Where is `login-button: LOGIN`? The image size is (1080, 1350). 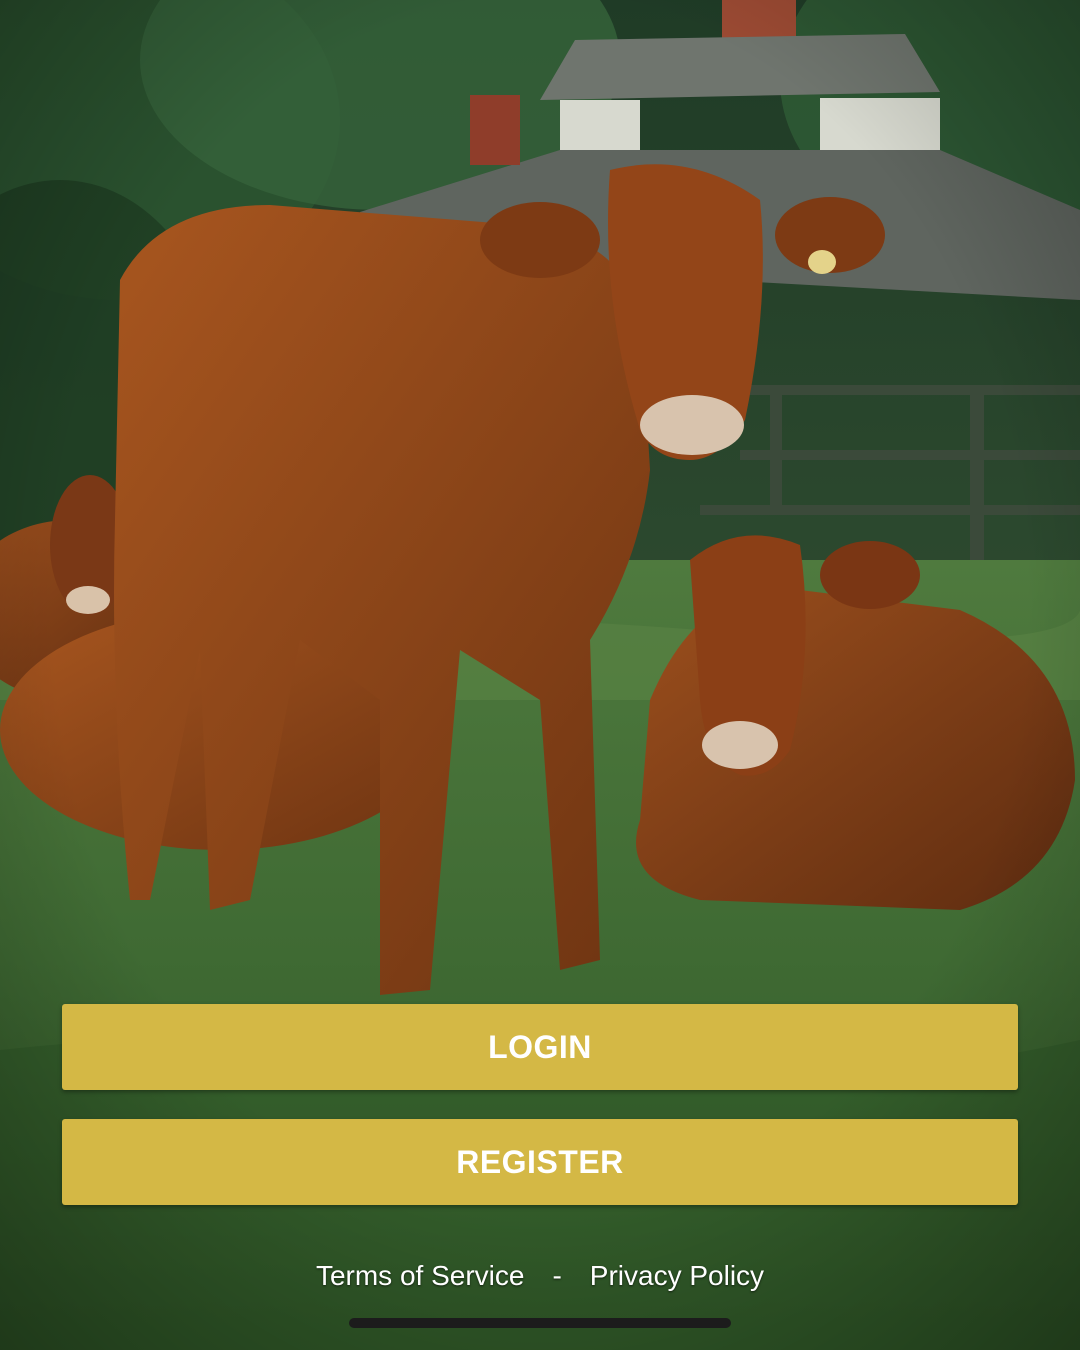 login-button: LOGIN is located at coordinates (540, 1047).